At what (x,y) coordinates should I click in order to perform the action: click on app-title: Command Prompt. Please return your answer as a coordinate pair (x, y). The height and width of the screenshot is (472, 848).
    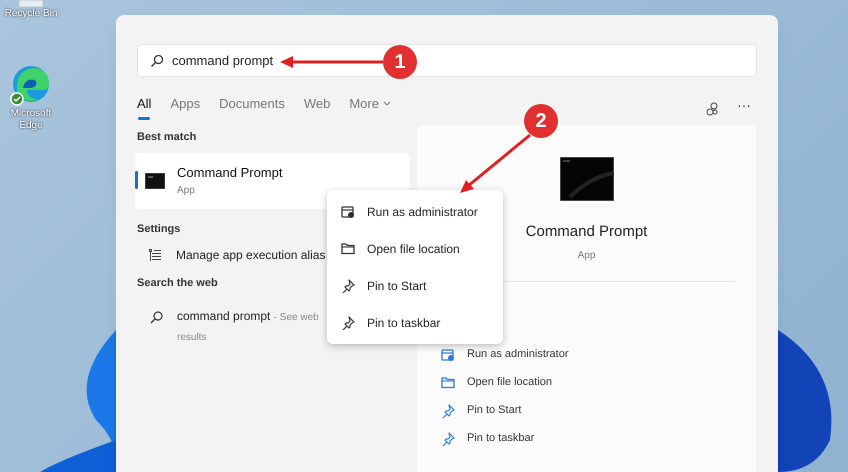
    Looking at the image, I should click on (587, 232).